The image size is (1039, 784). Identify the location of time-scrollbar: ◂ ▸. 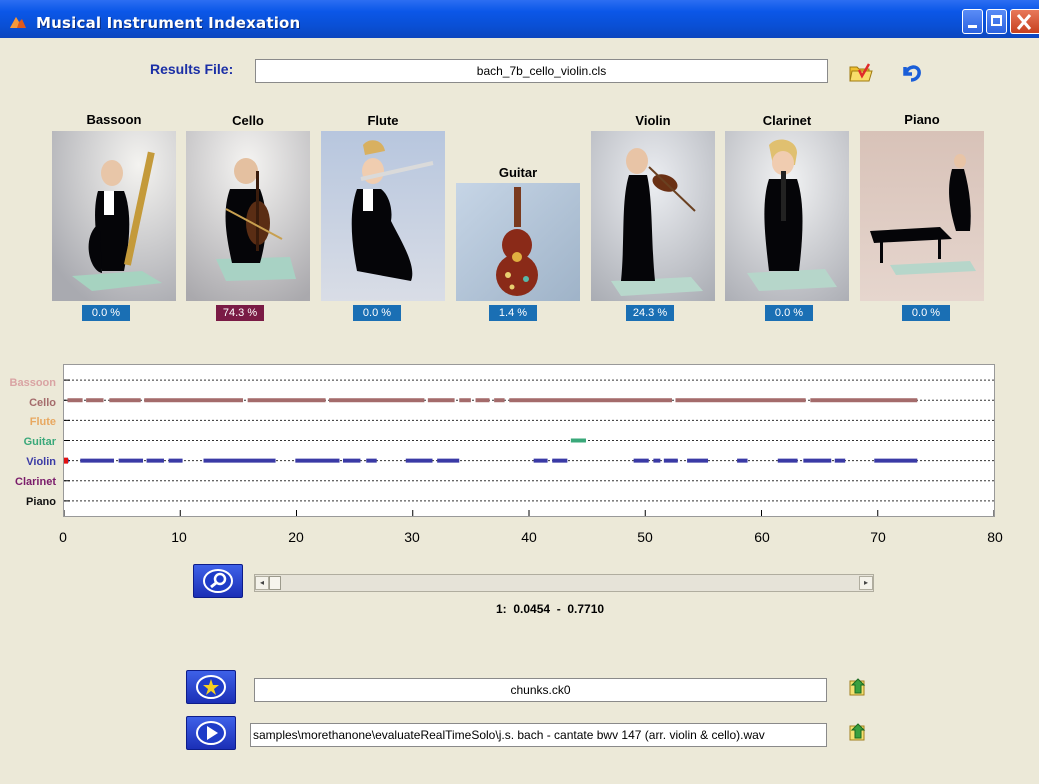
(564, 583).